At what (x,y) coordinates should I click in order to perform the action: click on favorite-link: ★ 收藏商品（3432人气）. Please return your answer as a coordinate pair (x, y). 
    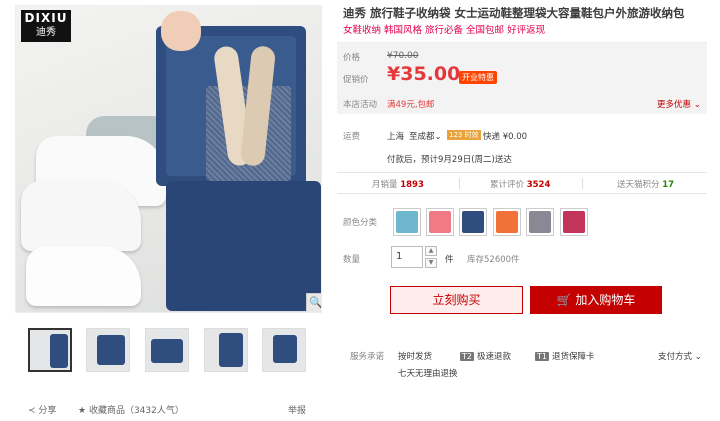
    Looking at the image, I should click on (131, 409).